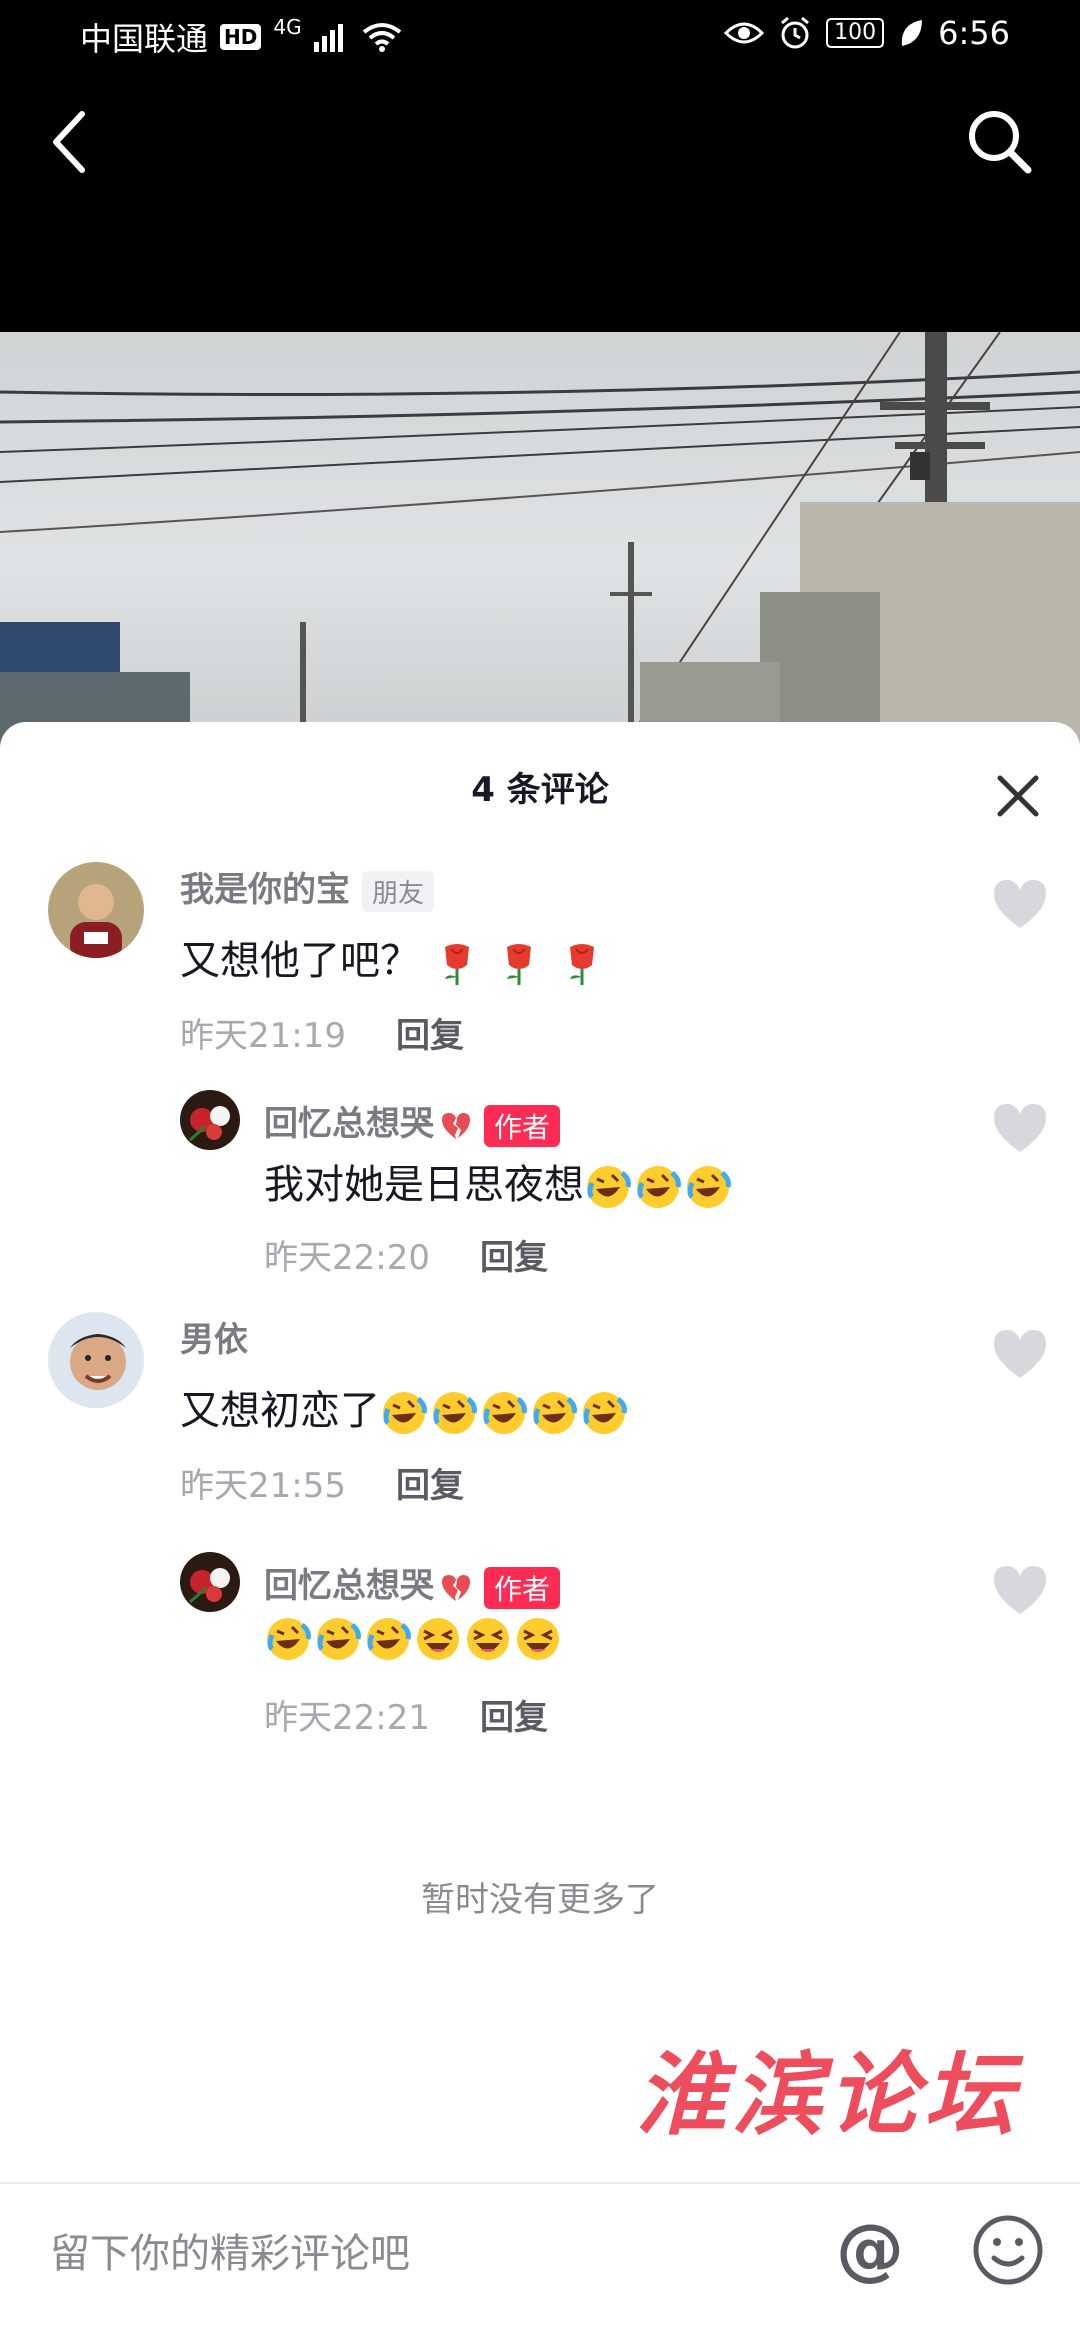  I want to click on signal-icon, so click(328, 38).